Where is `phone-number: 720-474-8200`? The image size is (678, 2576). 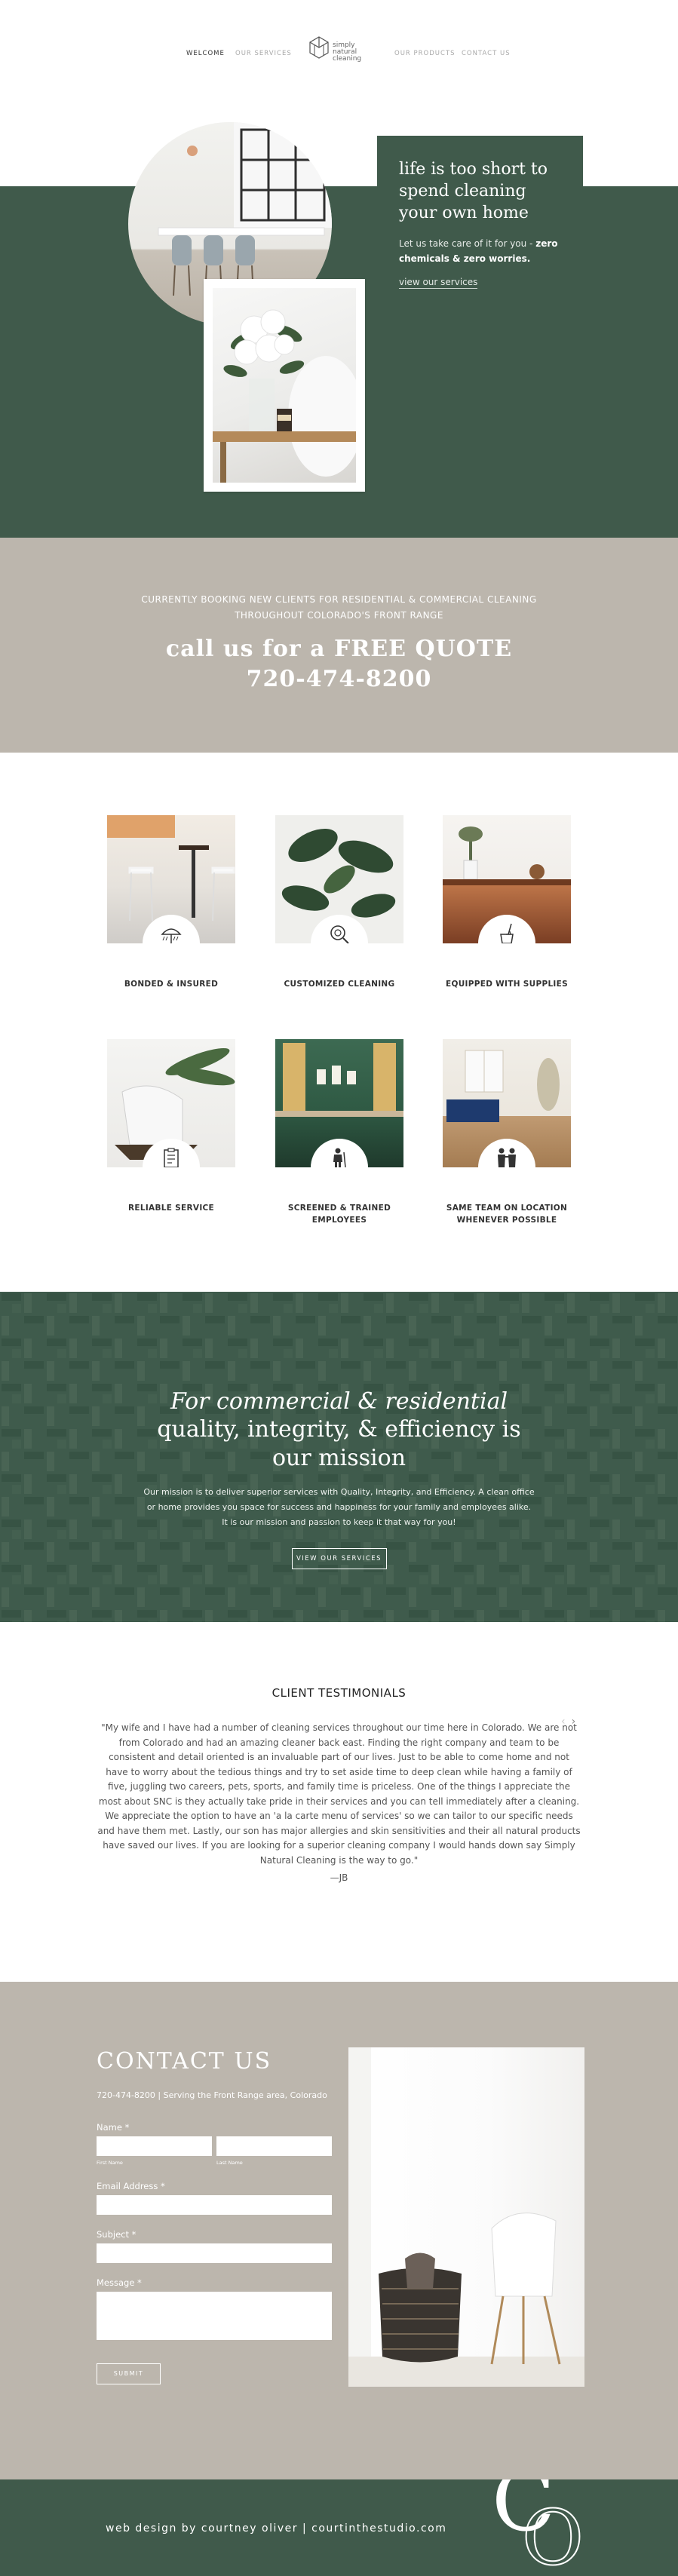
phone-number: 720-474-8200 is located at coordinates (339, 679).